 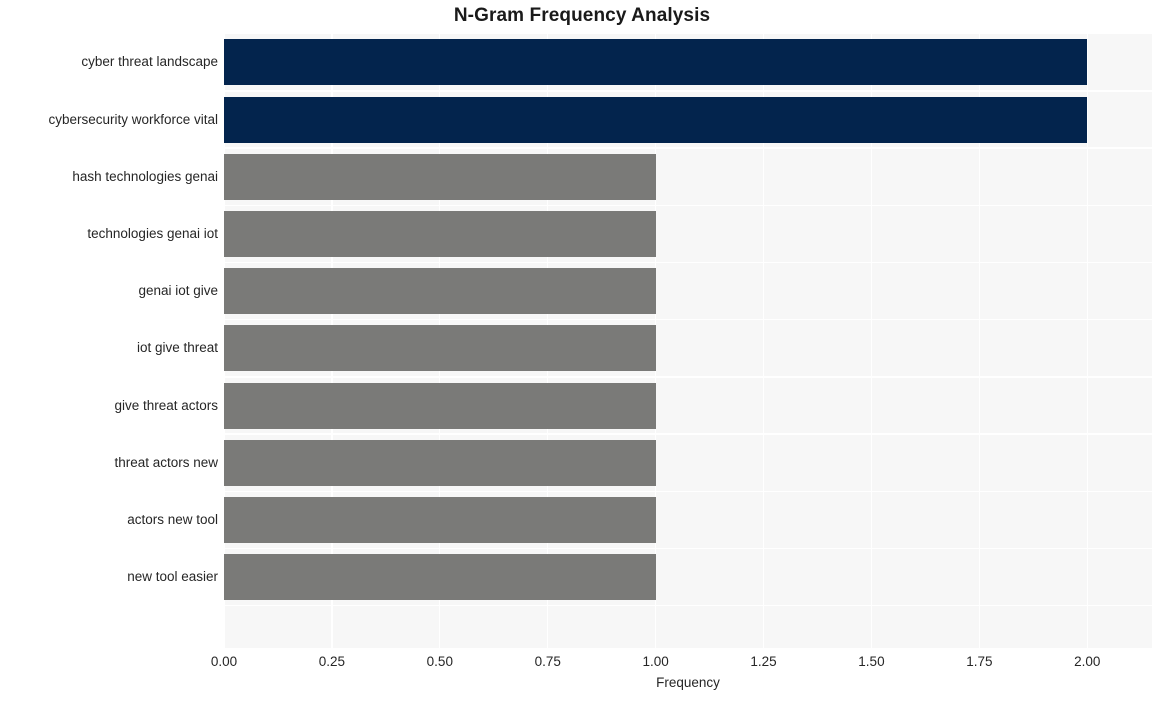 What do you see at coordinates (172, 577) in the screenshot?
I see `y-tick-label: new tool easier` at bounding box center [172, 577].